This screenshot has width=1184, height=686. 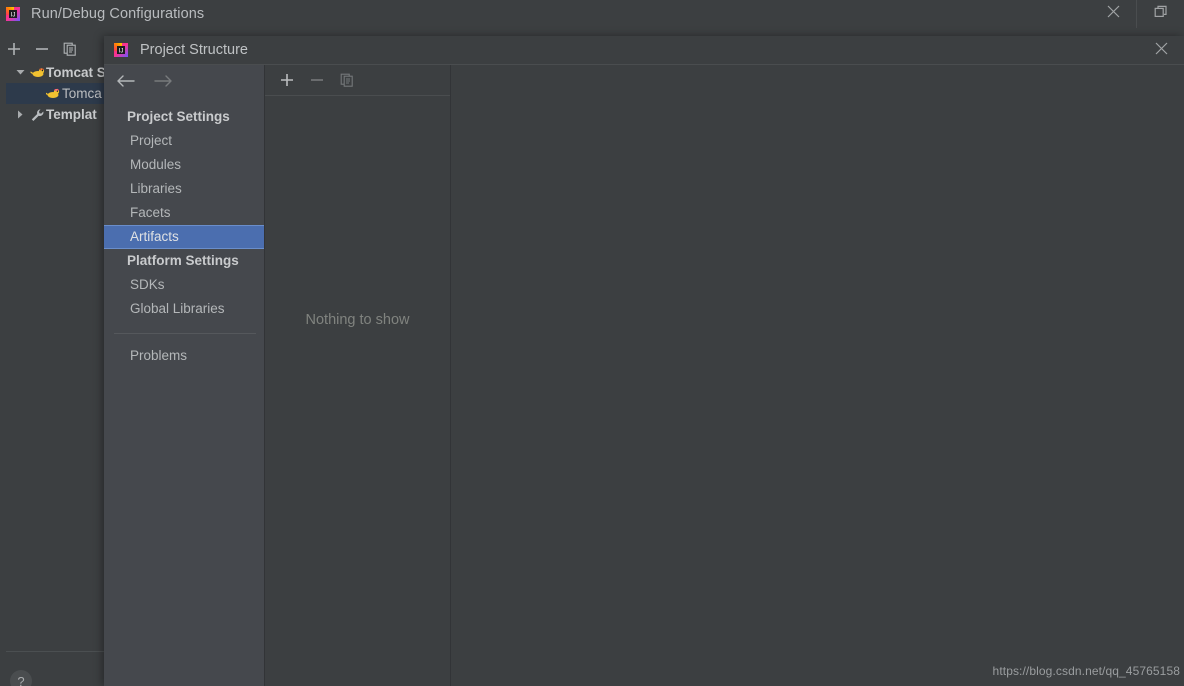 What do you see at coordinates (184, 141) in the screenshot?
I see `sidebar-item-project: Project` at bounding box center [184, 141].